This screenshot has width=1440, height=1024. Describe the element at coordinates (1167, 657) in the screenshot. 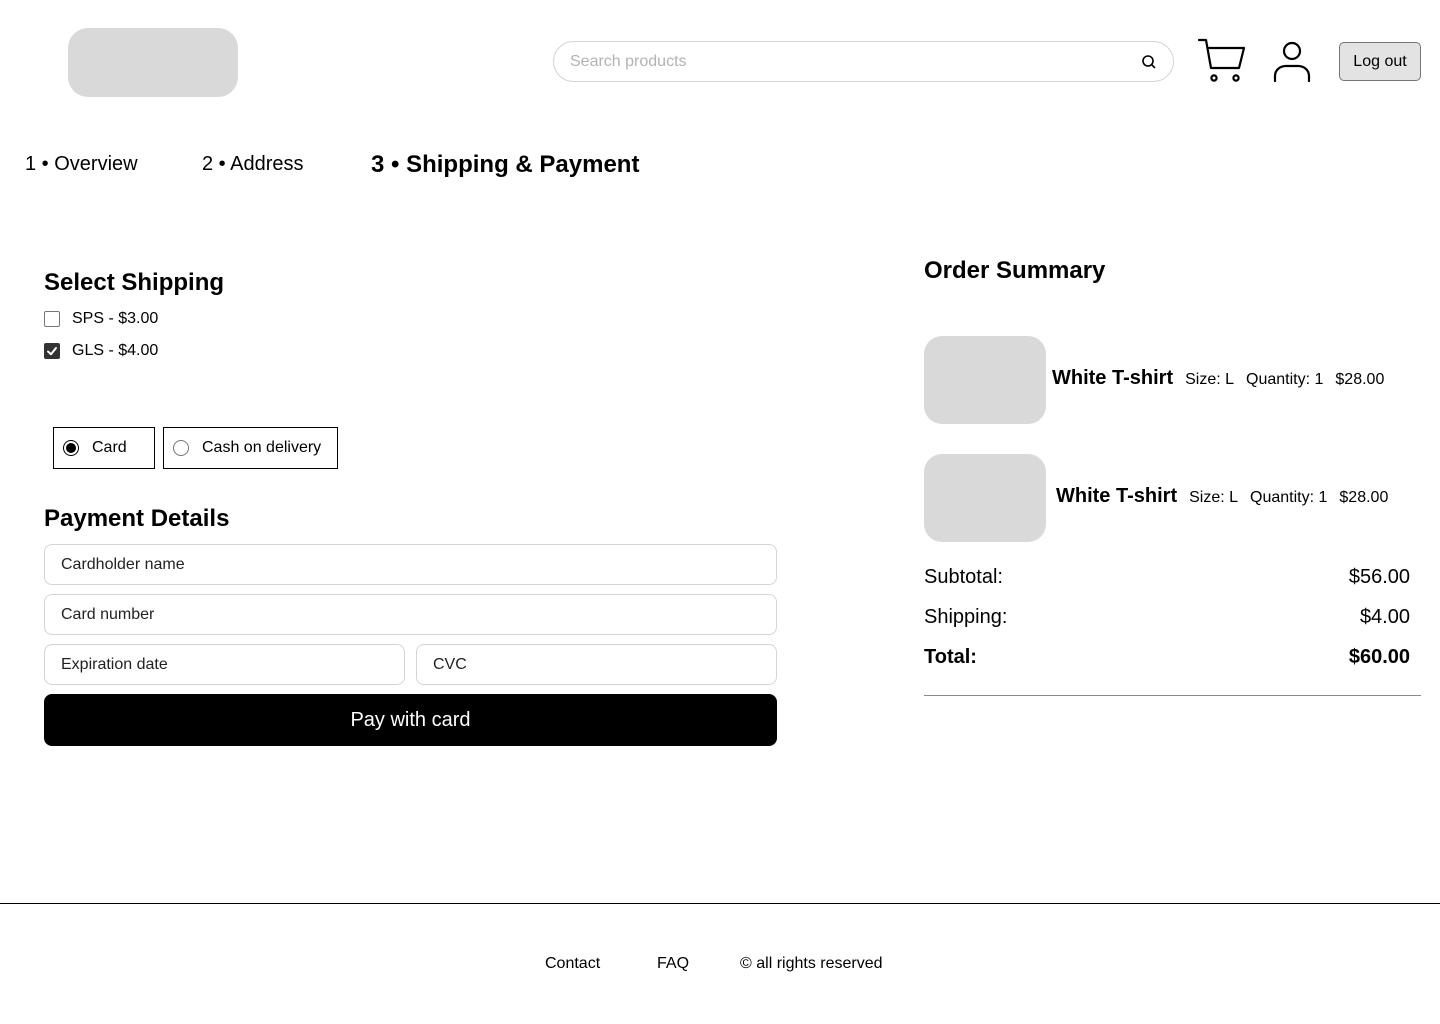

I see `total-row: Total: $60.00` at that location.